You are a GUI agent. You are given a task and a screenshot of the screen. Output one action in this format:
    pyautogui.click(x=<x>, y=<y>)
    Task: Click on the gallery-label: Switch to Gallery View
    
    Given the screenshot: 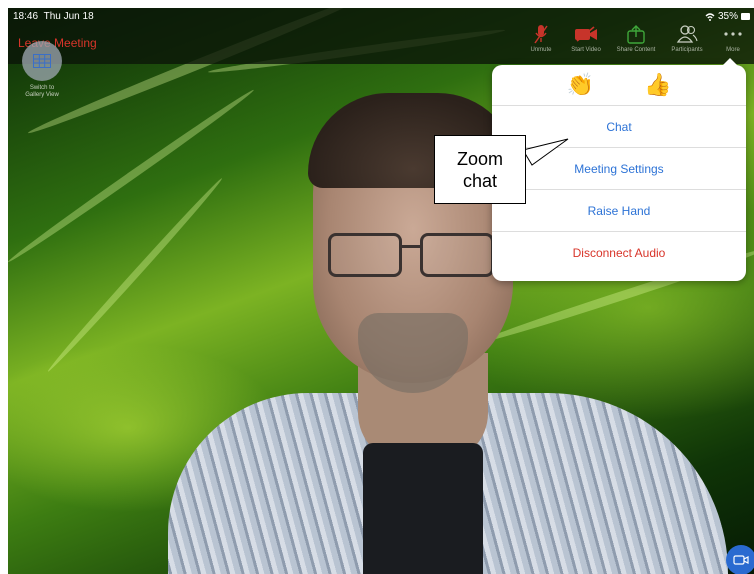 What is the action you would take?
    pyautogui.click(x=42, y=92)
    